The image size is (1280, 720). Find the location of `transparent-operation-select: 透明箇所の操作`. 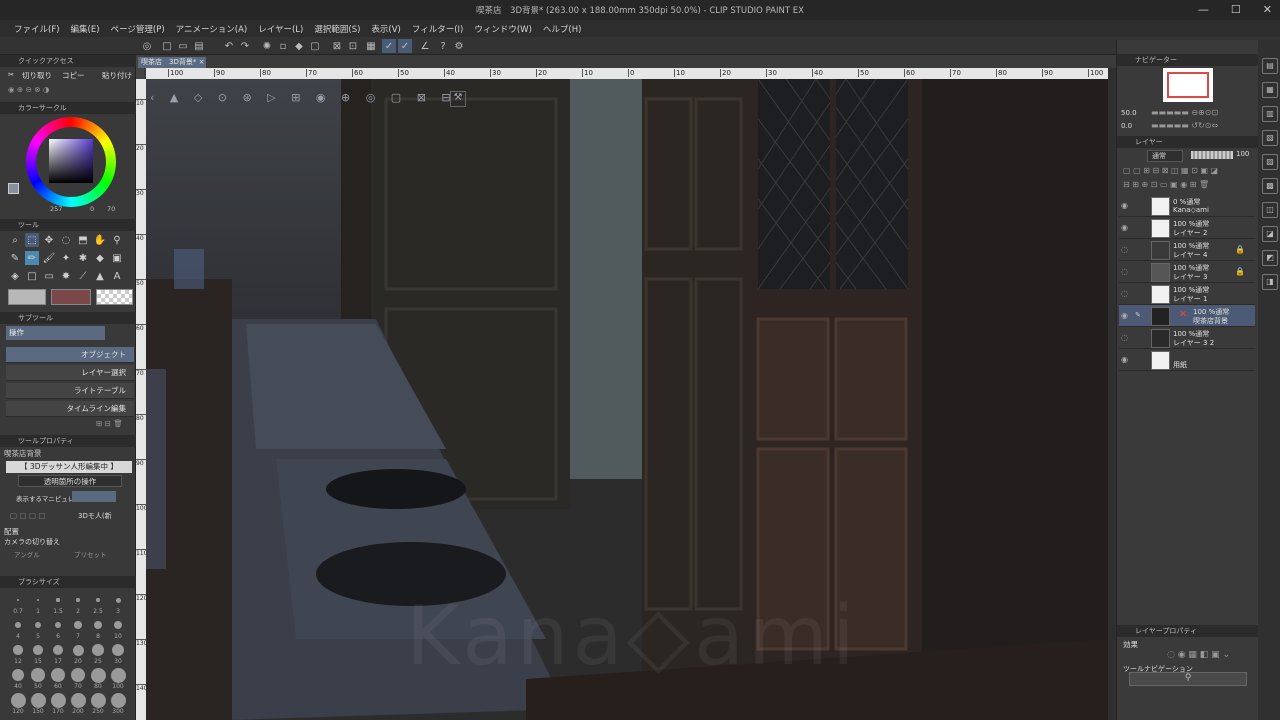

transparent-operation-select: 透明箇所の操作 is located at coordinates (70, 481).